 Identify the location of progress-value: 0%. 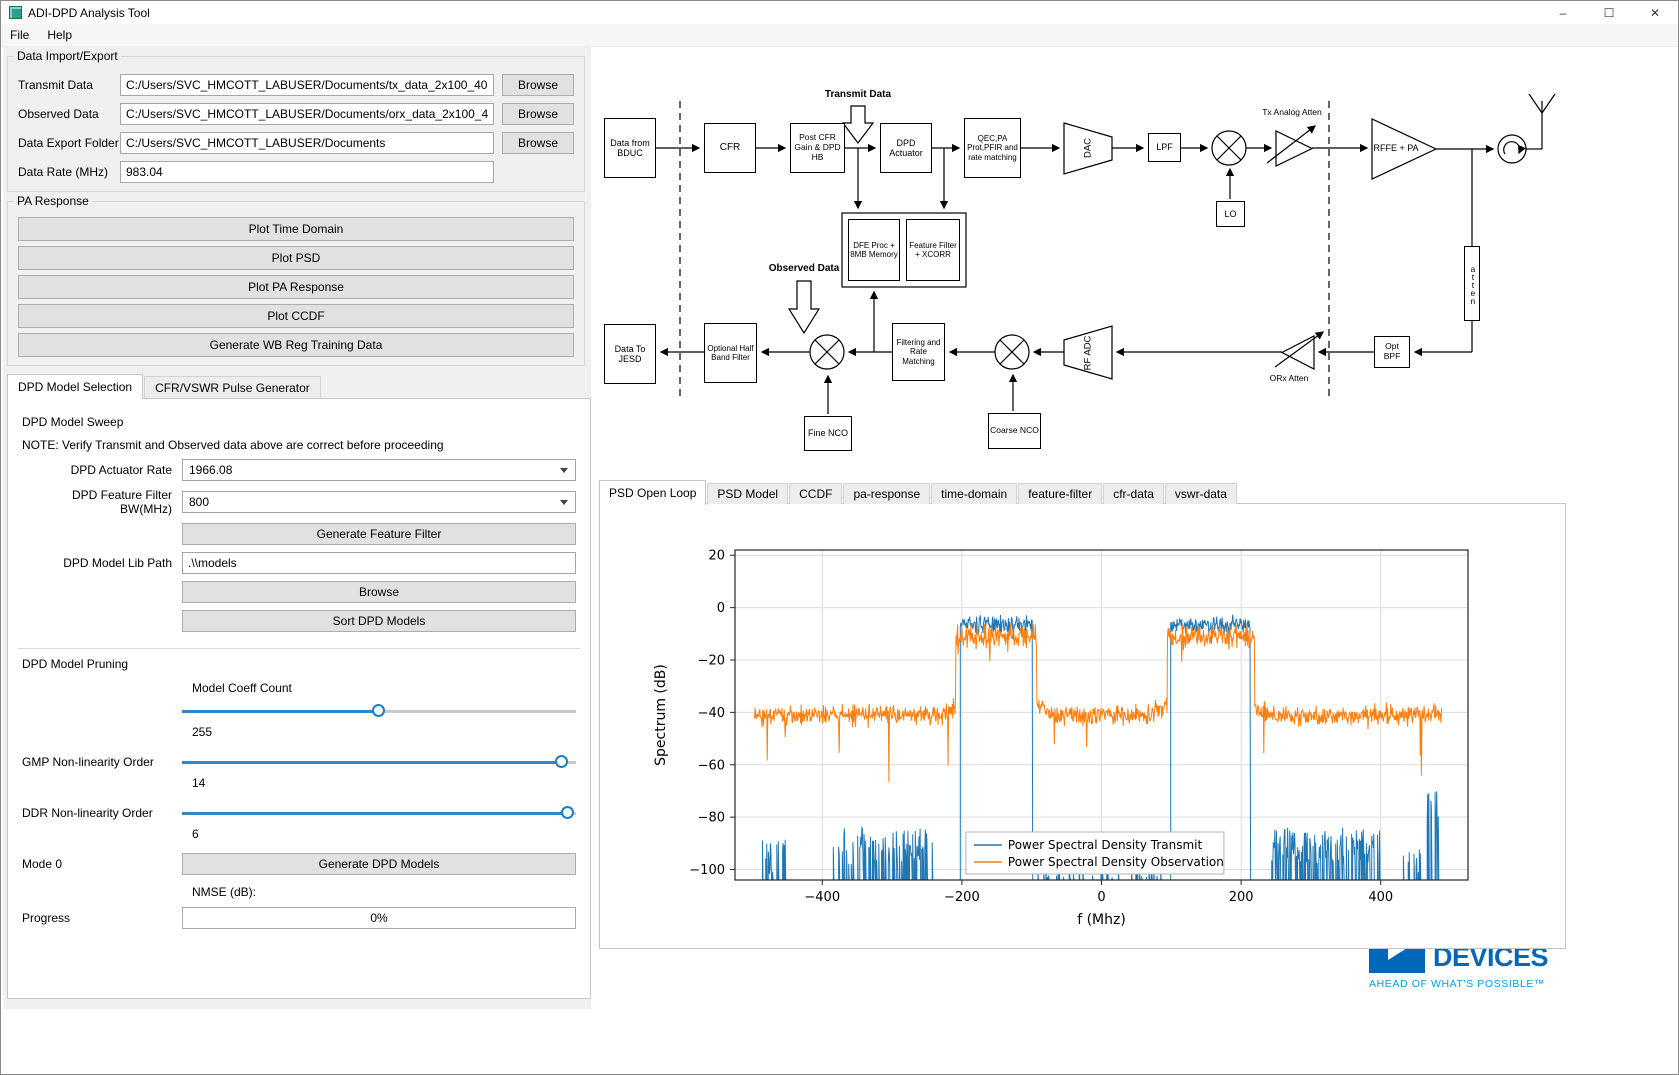
(379, 918).